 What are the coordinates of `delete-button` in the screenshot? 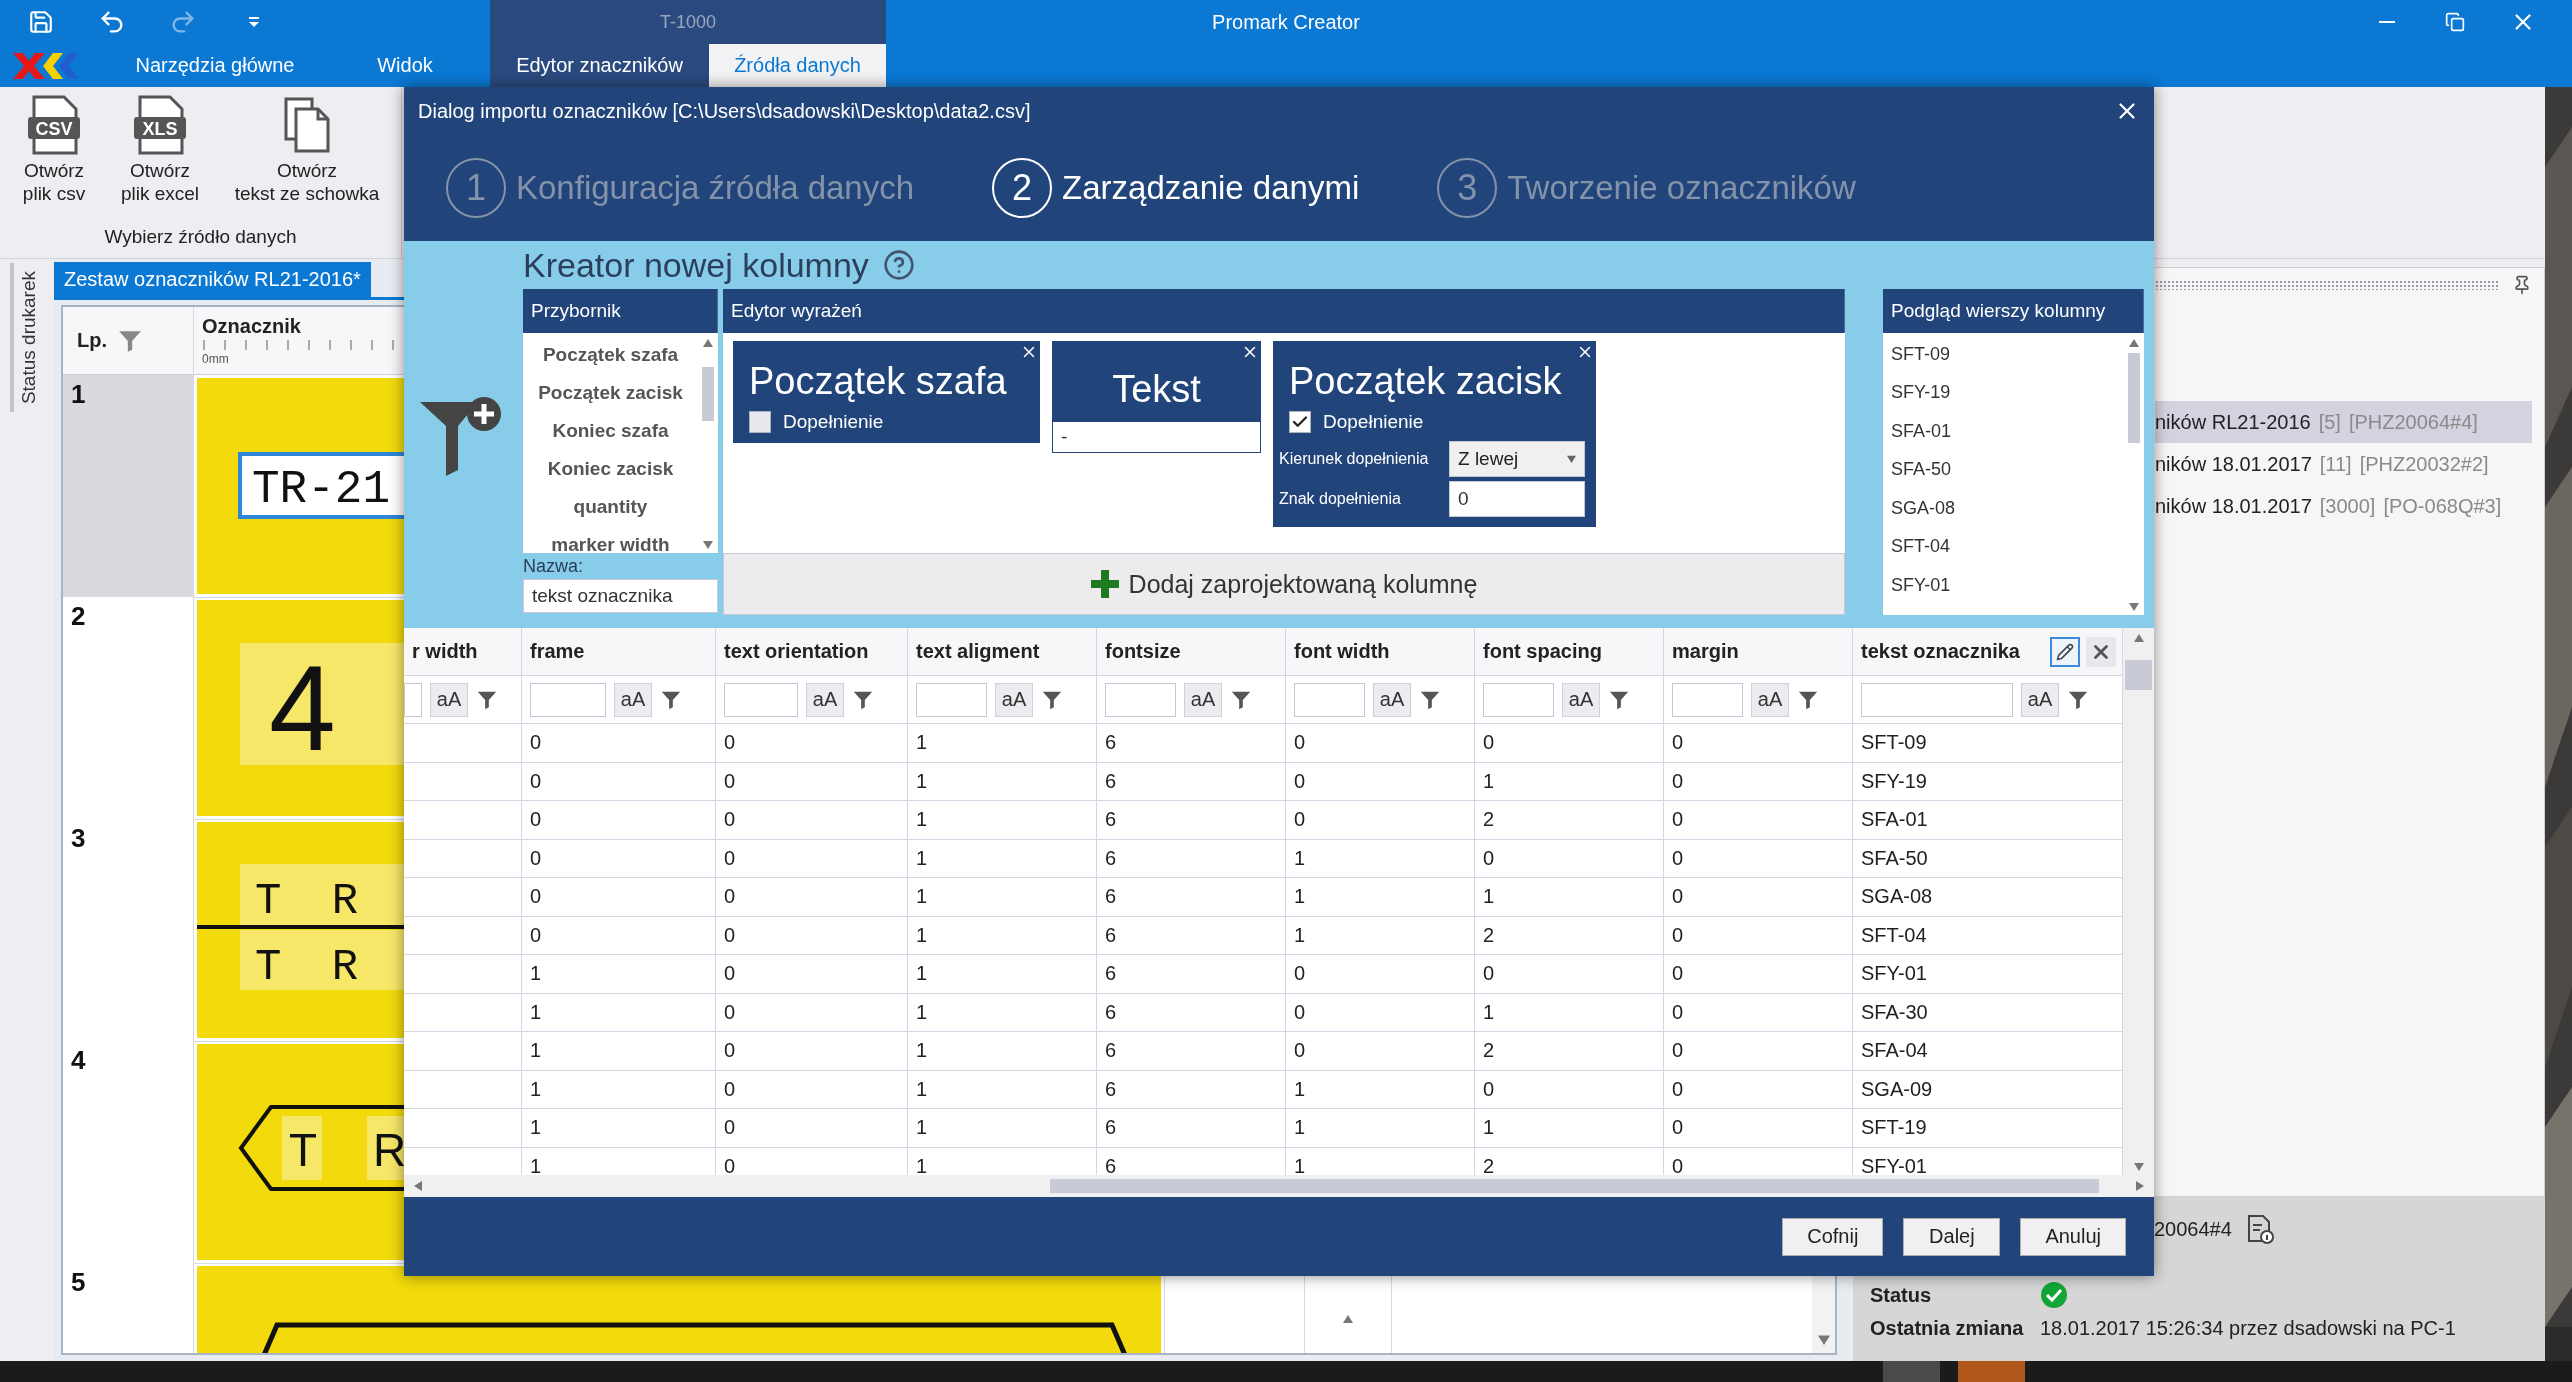 It's located at (2101, 652).